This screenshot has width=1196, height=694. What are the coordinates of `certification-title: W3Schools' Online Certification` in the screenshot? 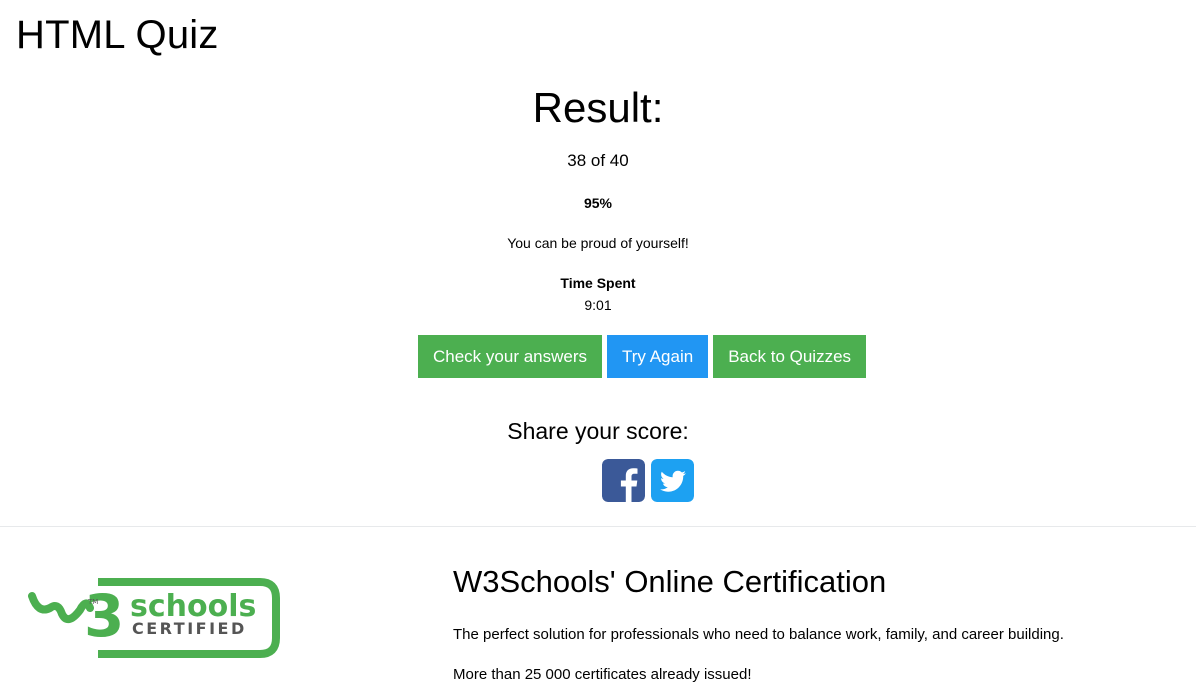 It's located at (670, 581).